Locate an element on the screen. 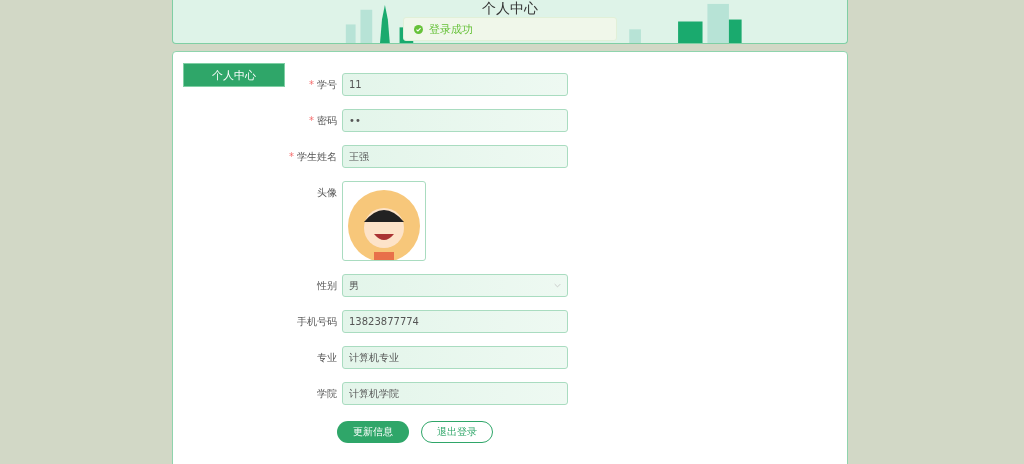 The image size is (1024, 464). page-title: 个人中心 is located at coordinates (510, 8).